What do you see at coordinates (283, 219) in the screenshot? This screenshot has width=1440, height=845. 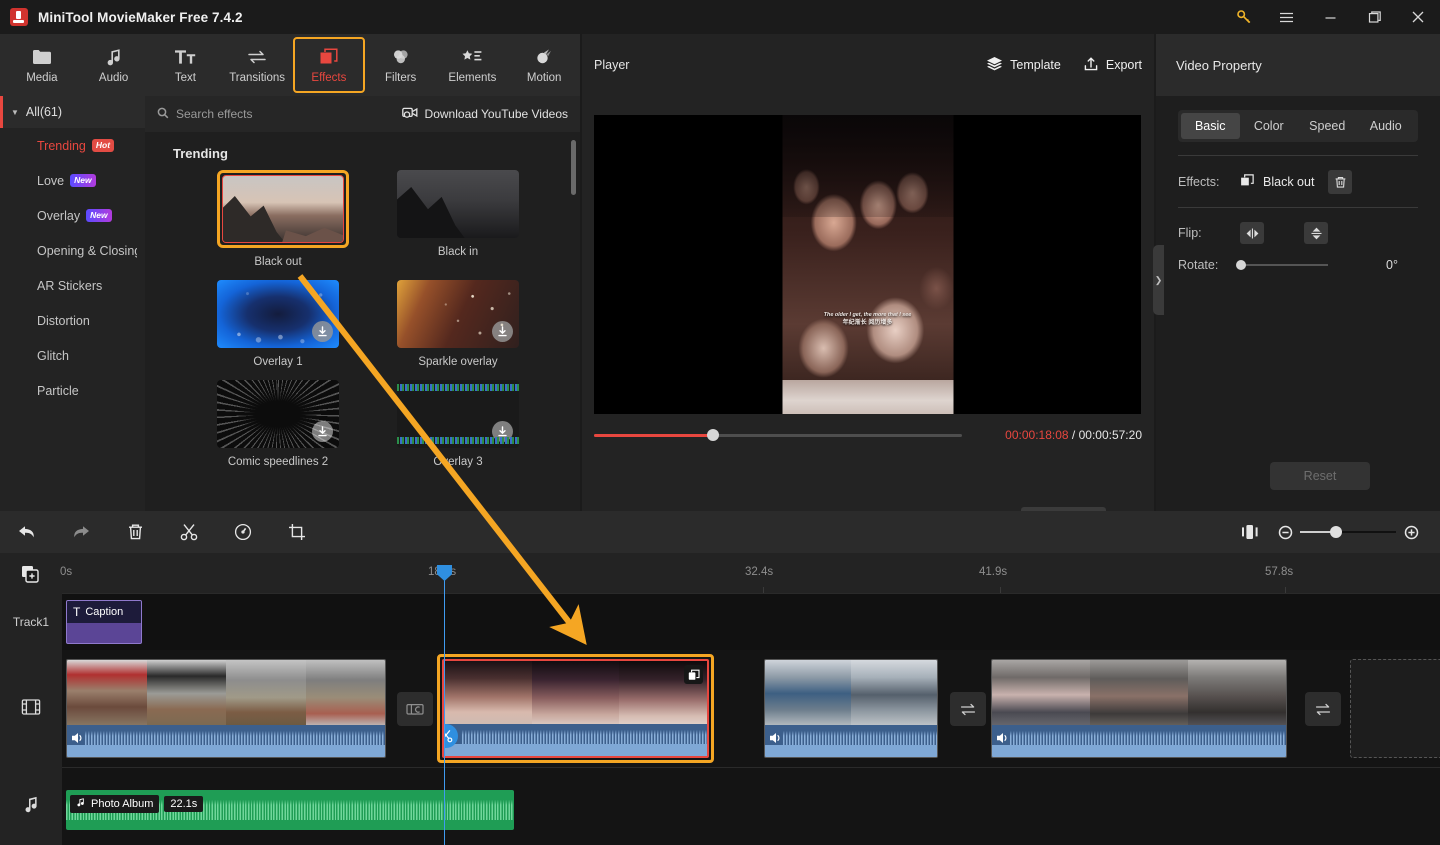 I see `effect-item-black-out: Black out` at bounding box center [283, 219].